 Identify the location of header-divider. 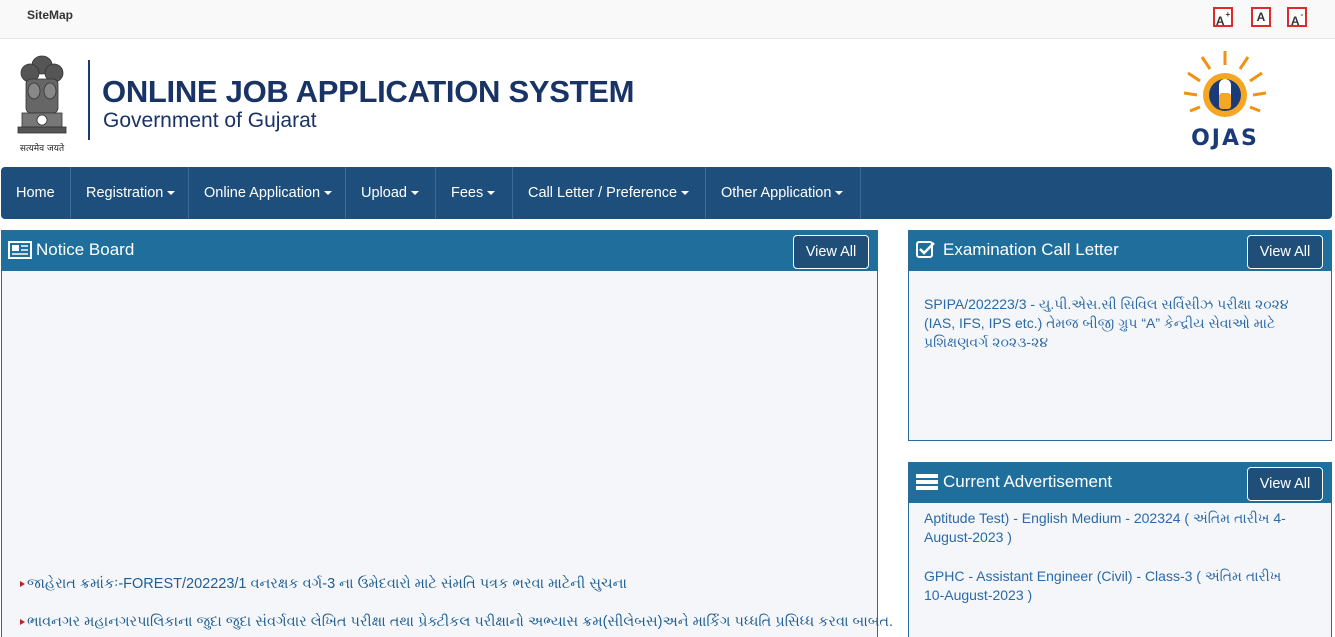
(89, 100).